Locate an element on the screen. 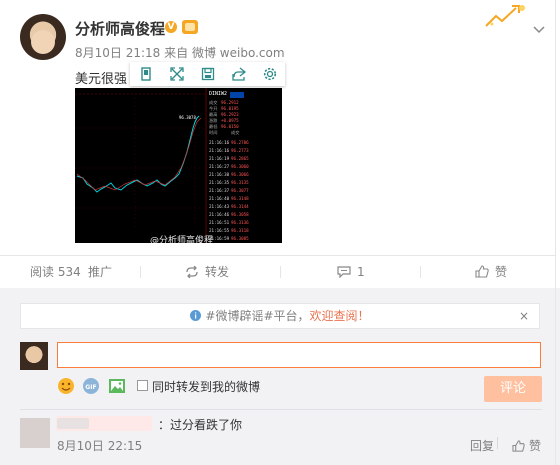 The image size is (560, 465). svg-text: 96.2786 is located at coordinates (240, 142).